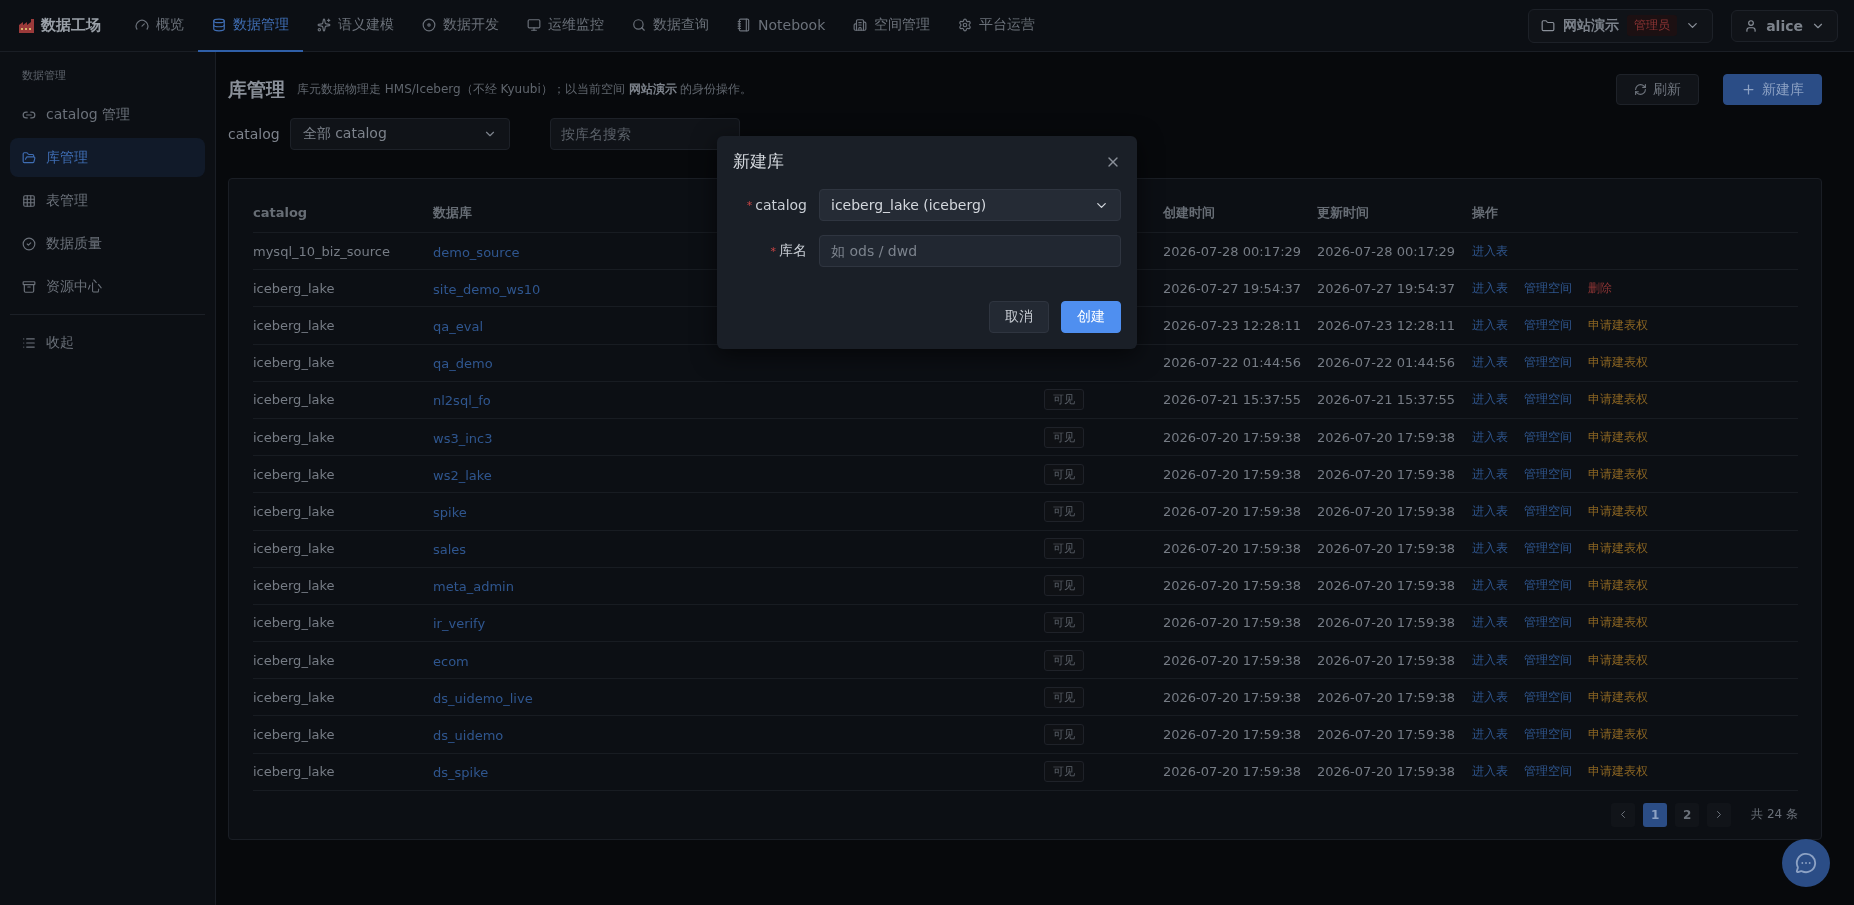 The height and width of the screenshot is (905, 1854). Describe the element at coordinates (280, 212) in the screenshot. I see `column-header: catalog` at that location.